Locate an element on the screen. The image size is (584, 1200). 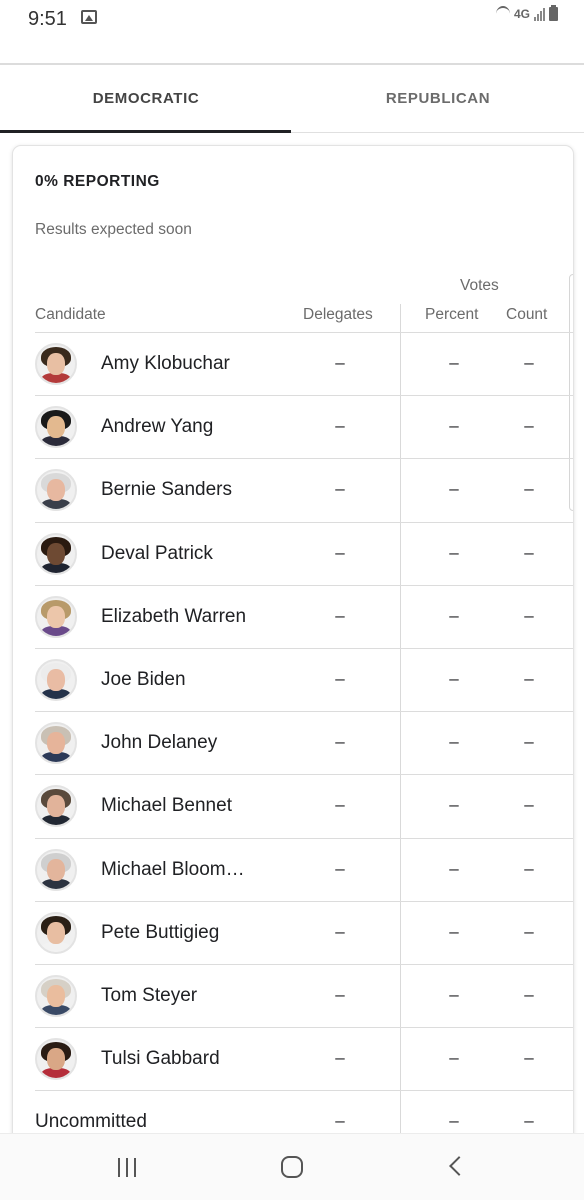
table-row: Amy Klobuchar – – – is located at coordinates (304, 365).